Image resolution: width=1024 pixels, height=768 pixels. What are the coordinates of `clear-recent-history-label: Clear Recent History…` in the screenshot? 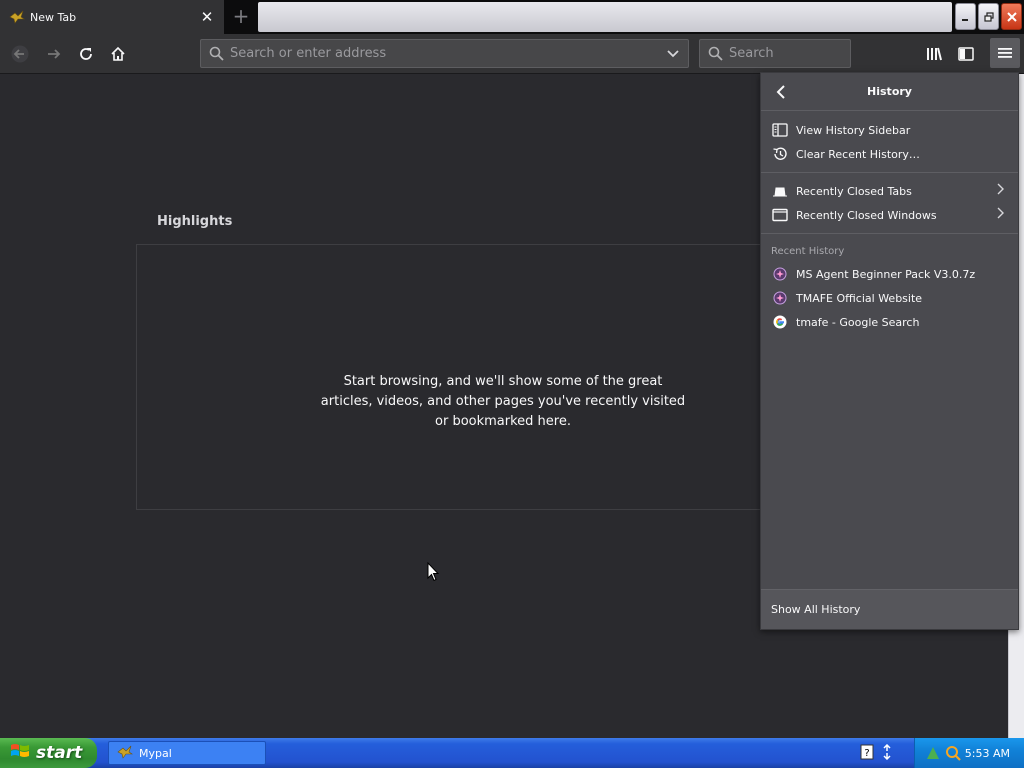 It's located at (858, 154).